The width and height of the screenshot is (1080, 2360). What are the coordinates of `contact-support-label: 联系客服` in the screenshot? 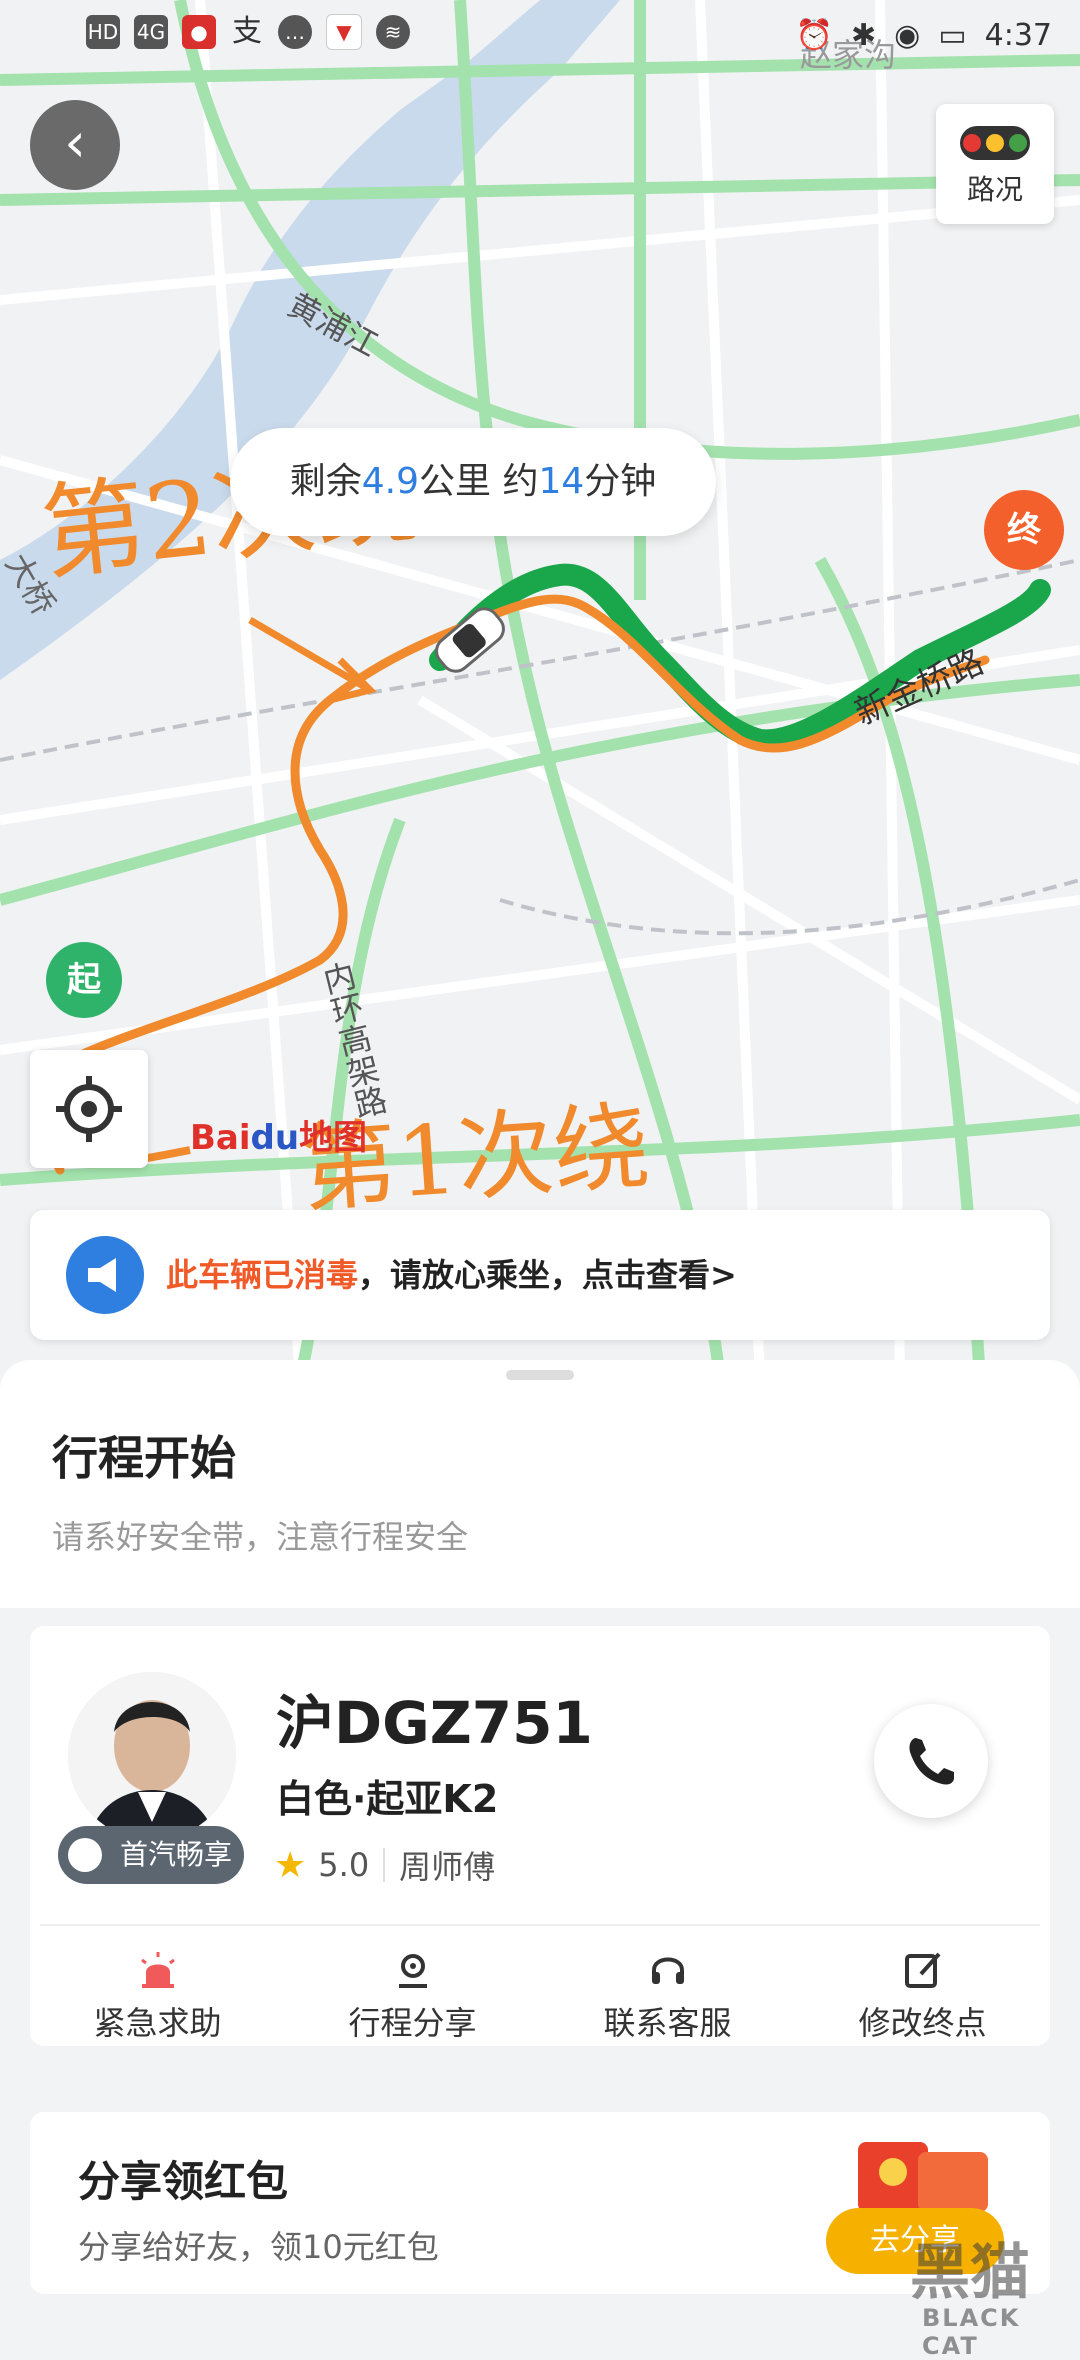 It's located at (667, 2023).